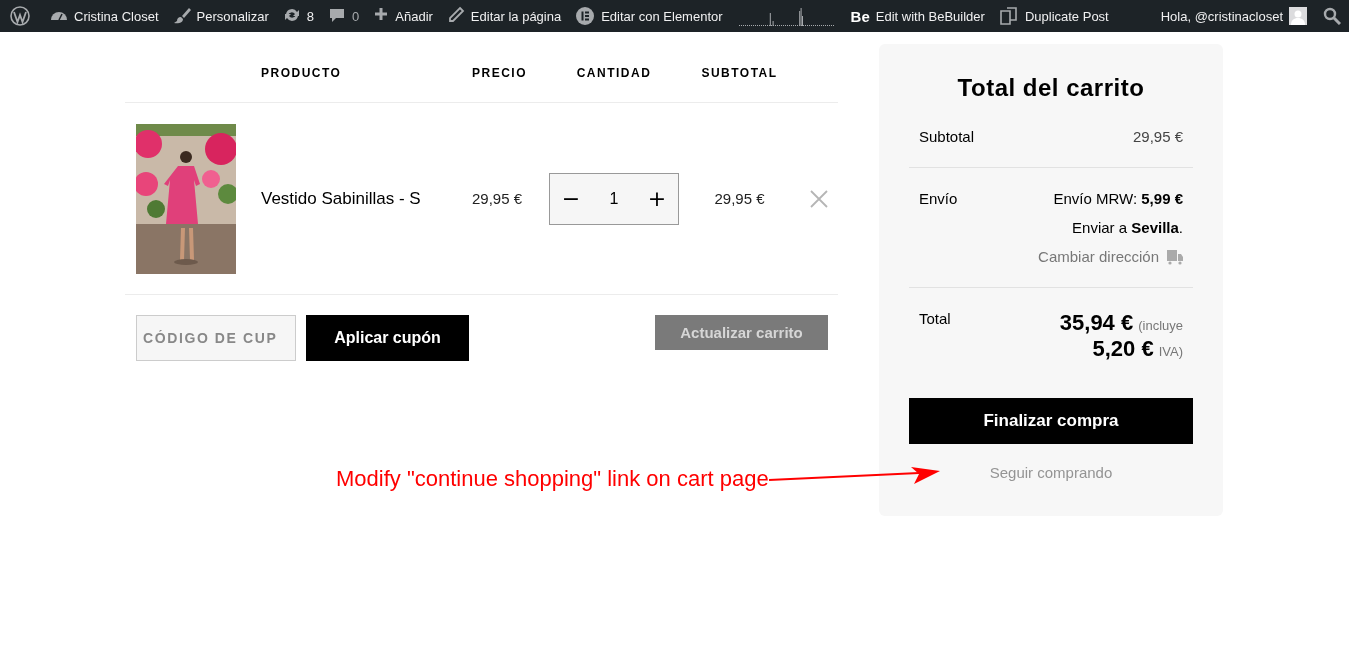  What do you see at coordinates (1098, 256) in the screenshot?
I see `change-address-link: Cambiar dirección` at bounding box center [1098, 256].